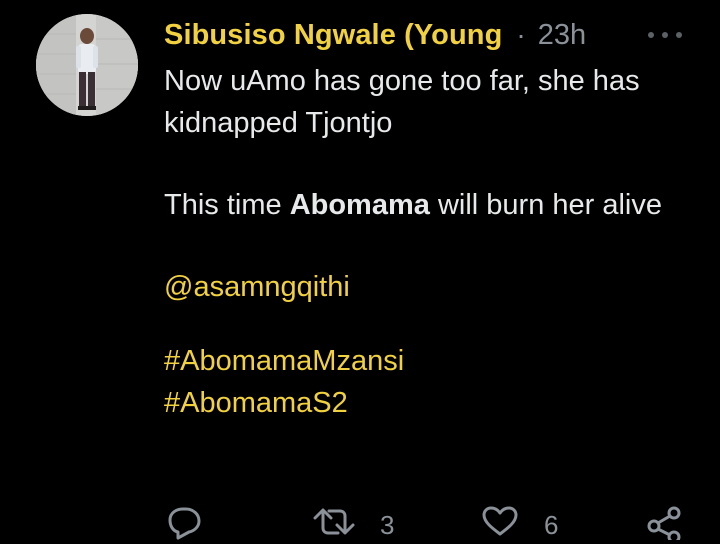 Image resolution: width=720 pixels, height=544 pixels. What do you see at coordinates (434, 524) in the screenshot?
I see `action-bar: 3 6` at bounding box center [434, 524].